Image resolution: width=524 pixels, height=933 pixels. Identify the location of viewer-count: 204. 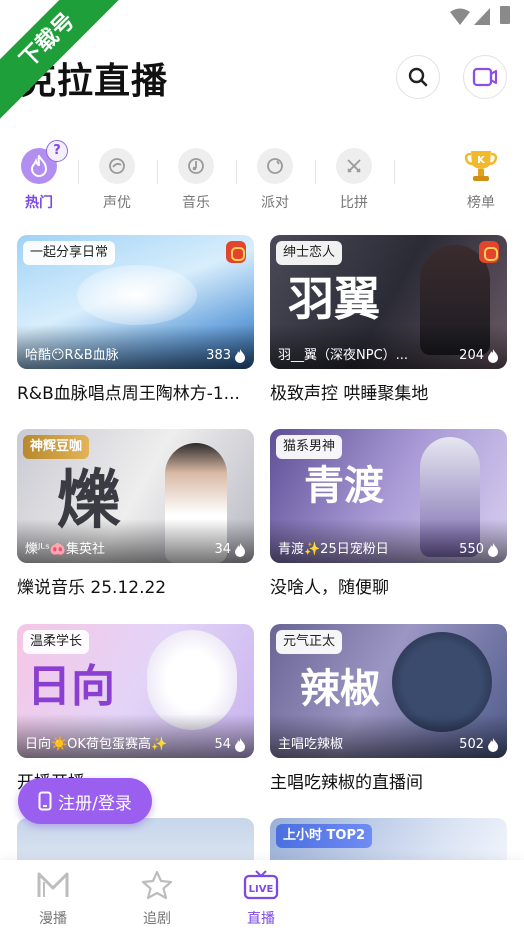
(479, 355).